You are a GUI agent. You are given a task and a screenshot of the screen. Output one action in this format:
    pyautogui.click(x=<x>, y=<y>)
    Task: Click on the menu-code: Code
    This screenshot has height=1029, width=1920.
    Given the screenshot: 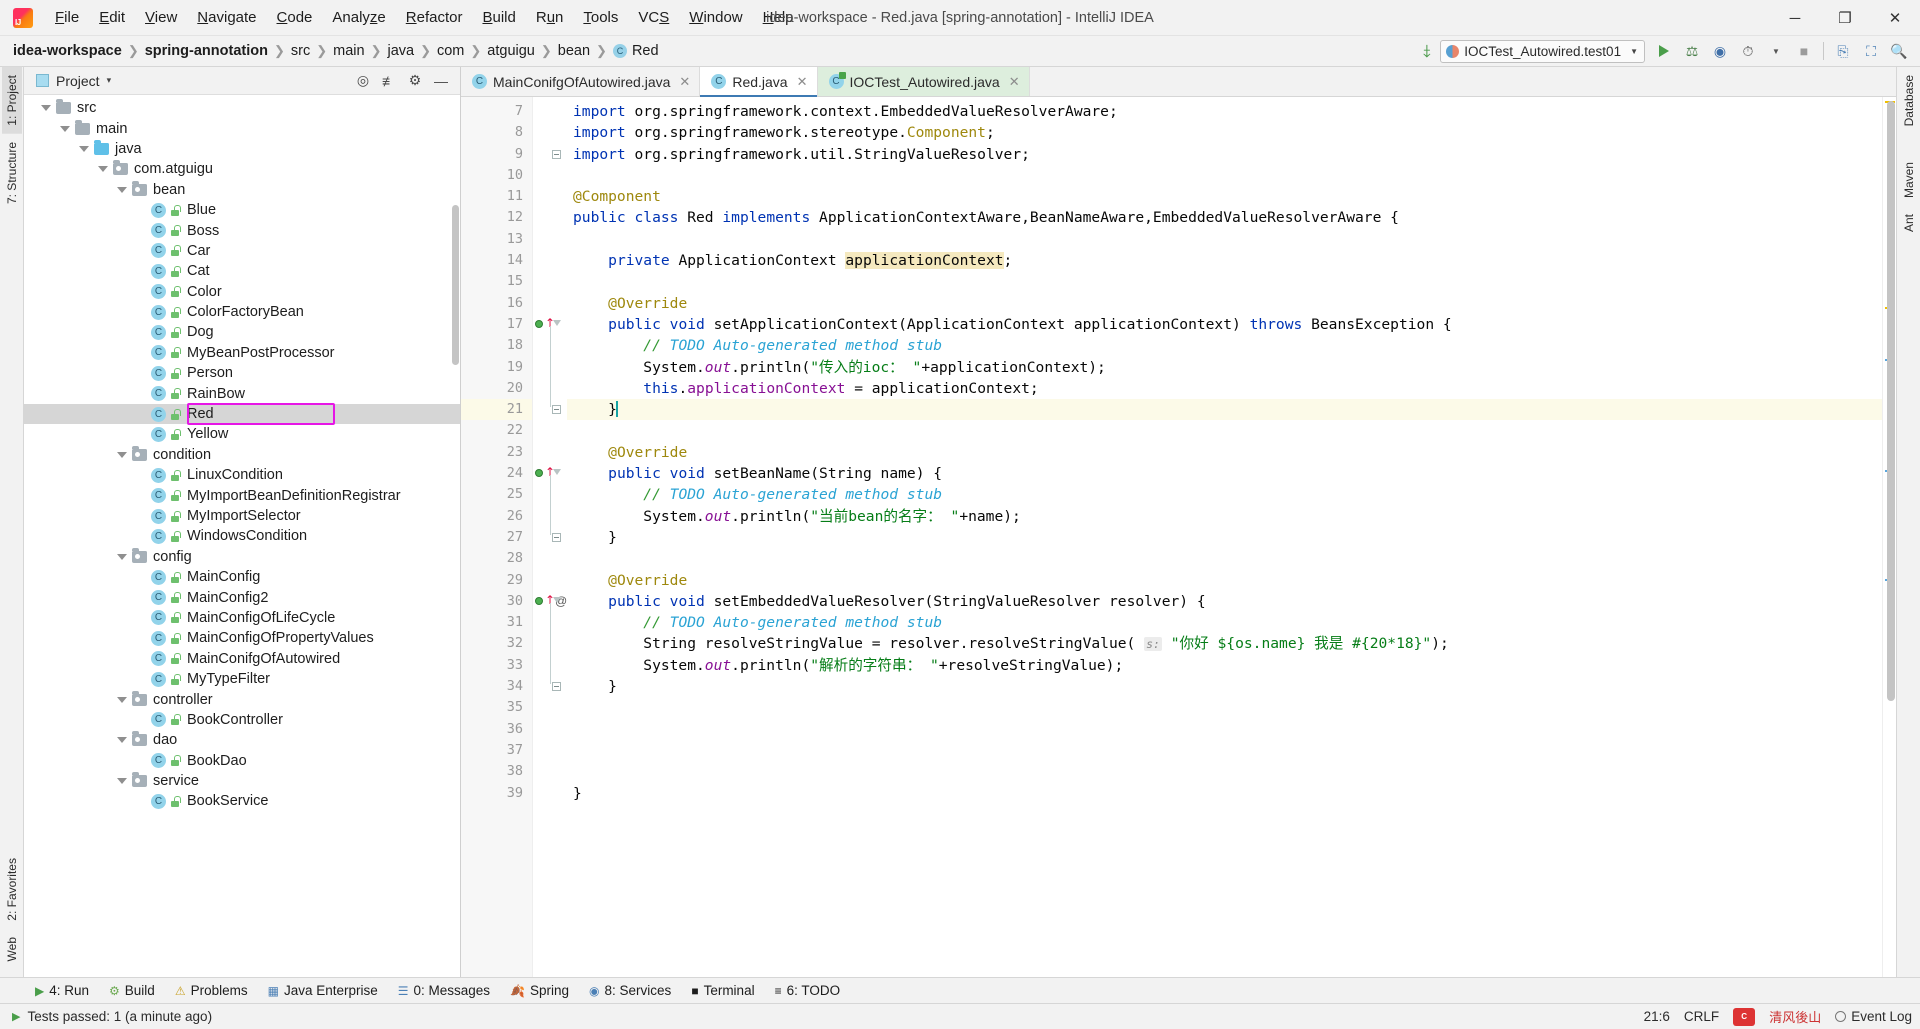 What is the action you would take?
    pyautogui.click(x=295, y=17)
    